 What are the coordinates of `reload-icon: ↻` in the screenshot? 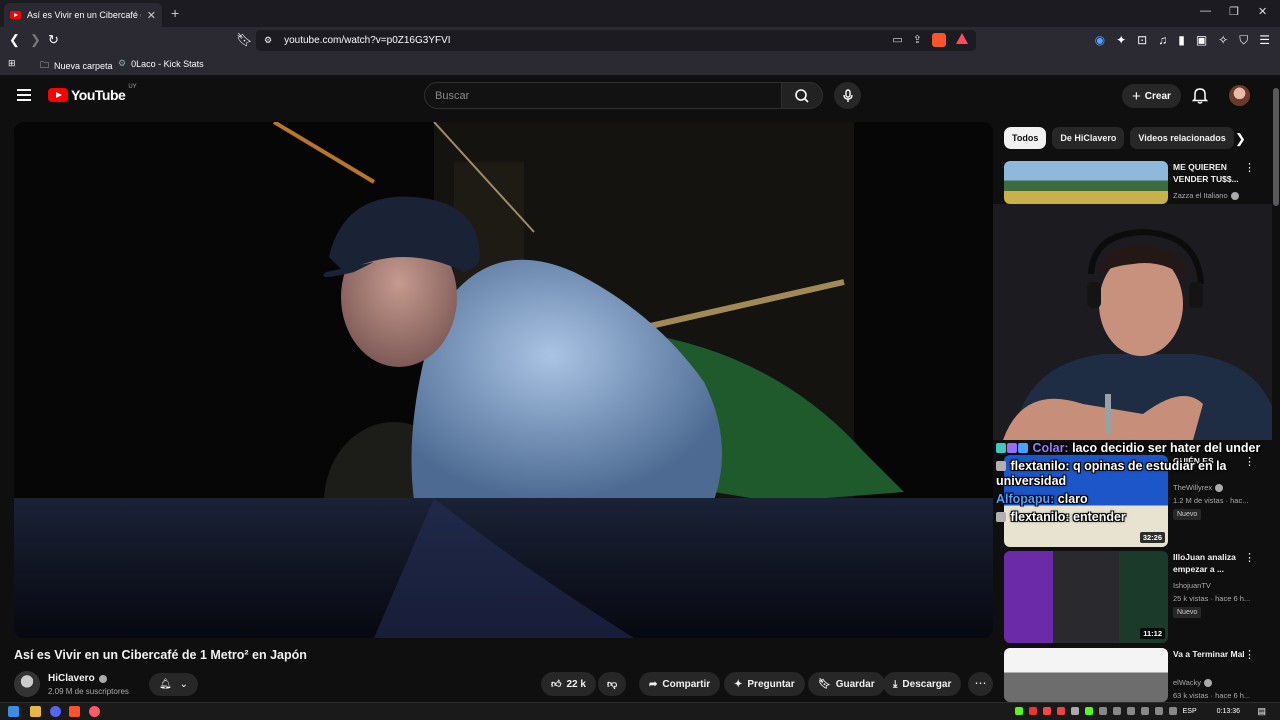 It's located at (53, 40).